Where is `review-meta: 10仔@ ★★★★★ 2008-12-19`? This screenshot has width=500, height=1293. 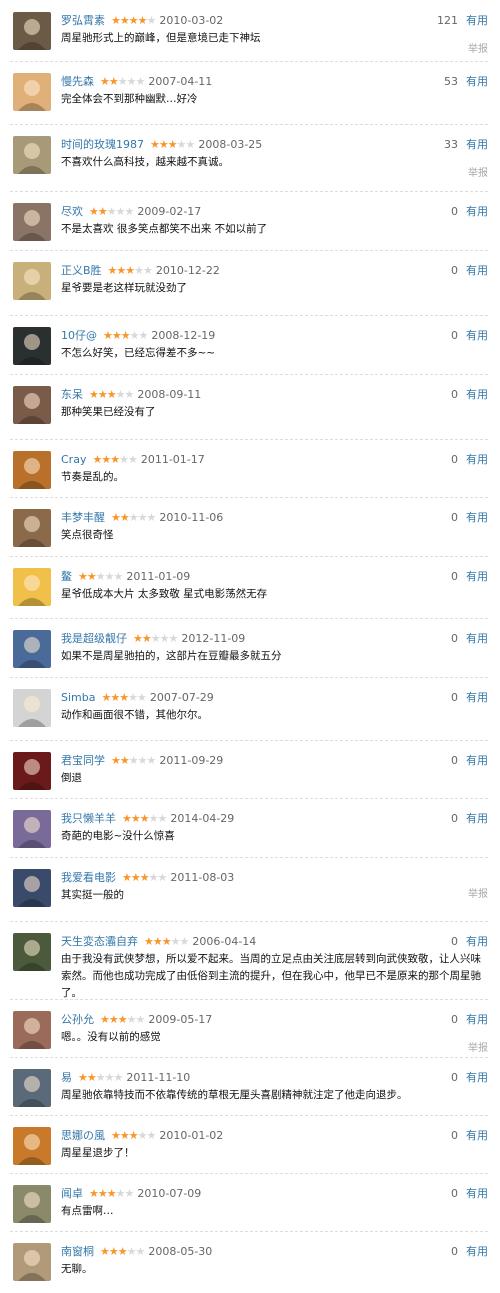 review-meta: 10仔@ ★★★★★ 2008-12-19 is located at coordinates (138, 336).